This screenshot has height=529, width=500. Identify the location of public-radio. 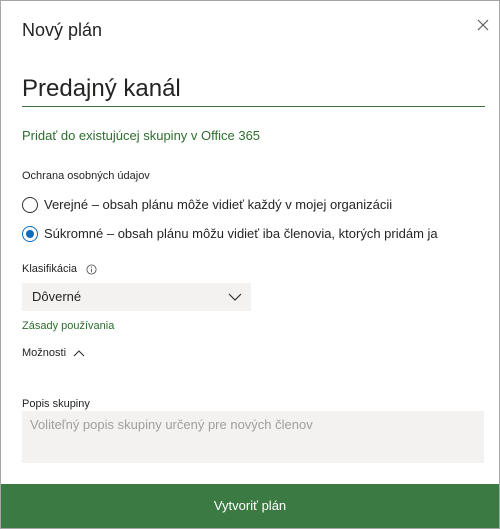
(30, 205).